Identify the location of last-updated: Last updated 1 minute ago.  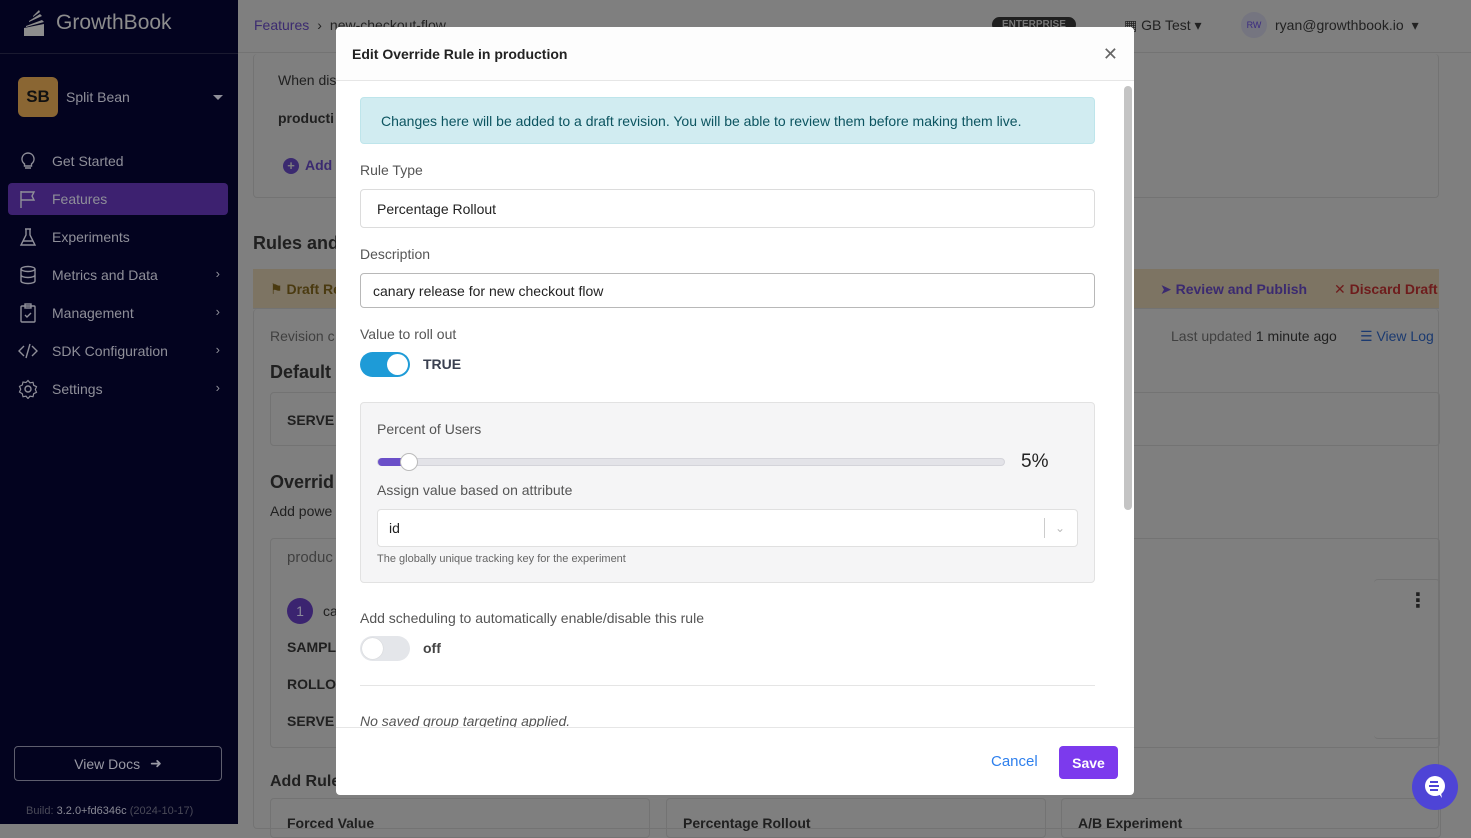
(1254, 336).